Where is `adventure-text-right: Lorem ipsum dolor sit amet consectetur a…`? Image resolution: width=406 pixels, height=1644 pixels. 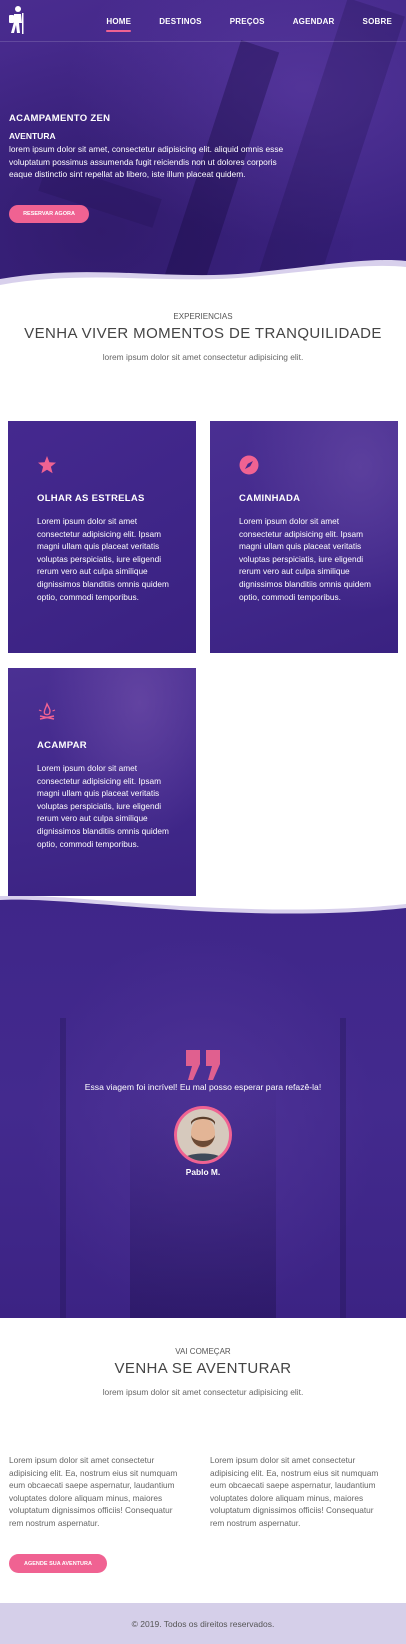
adventure-text-right: Lorem ipsum dolor sit amet consectetur a… is located at coordinates (294, 1491).